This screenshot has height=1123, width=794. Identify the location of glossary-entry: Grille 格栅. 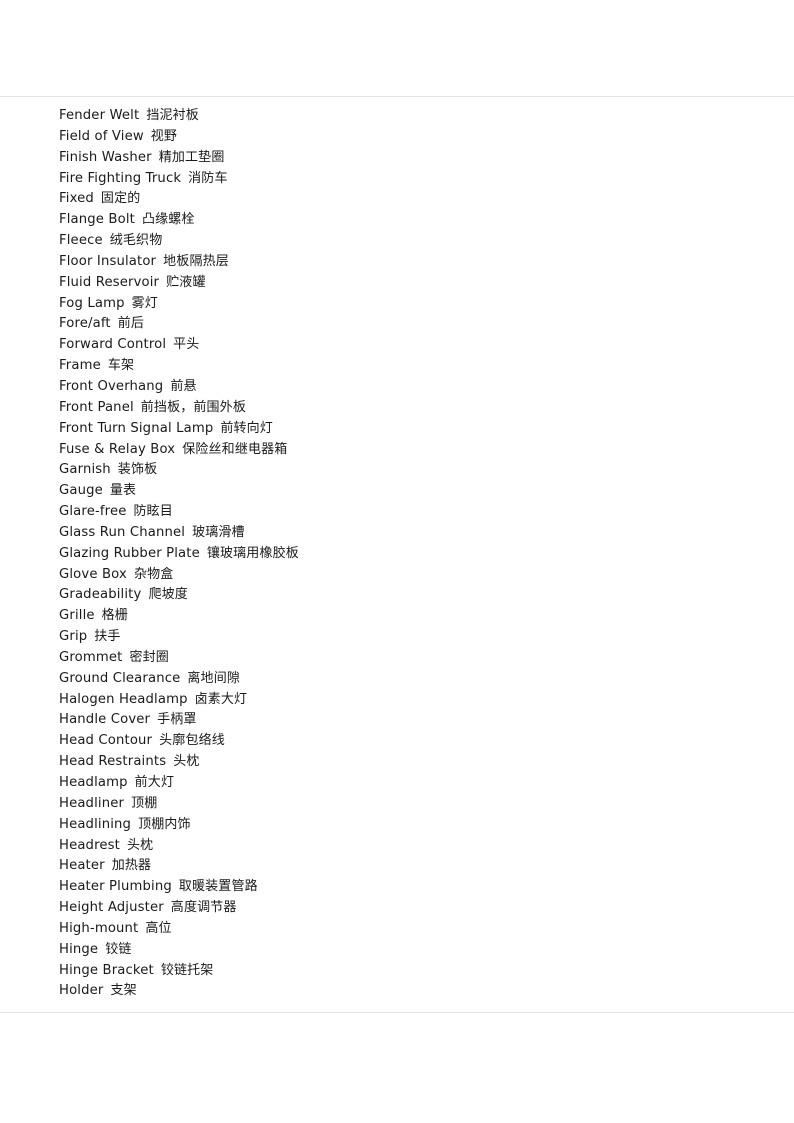
(416, 616).